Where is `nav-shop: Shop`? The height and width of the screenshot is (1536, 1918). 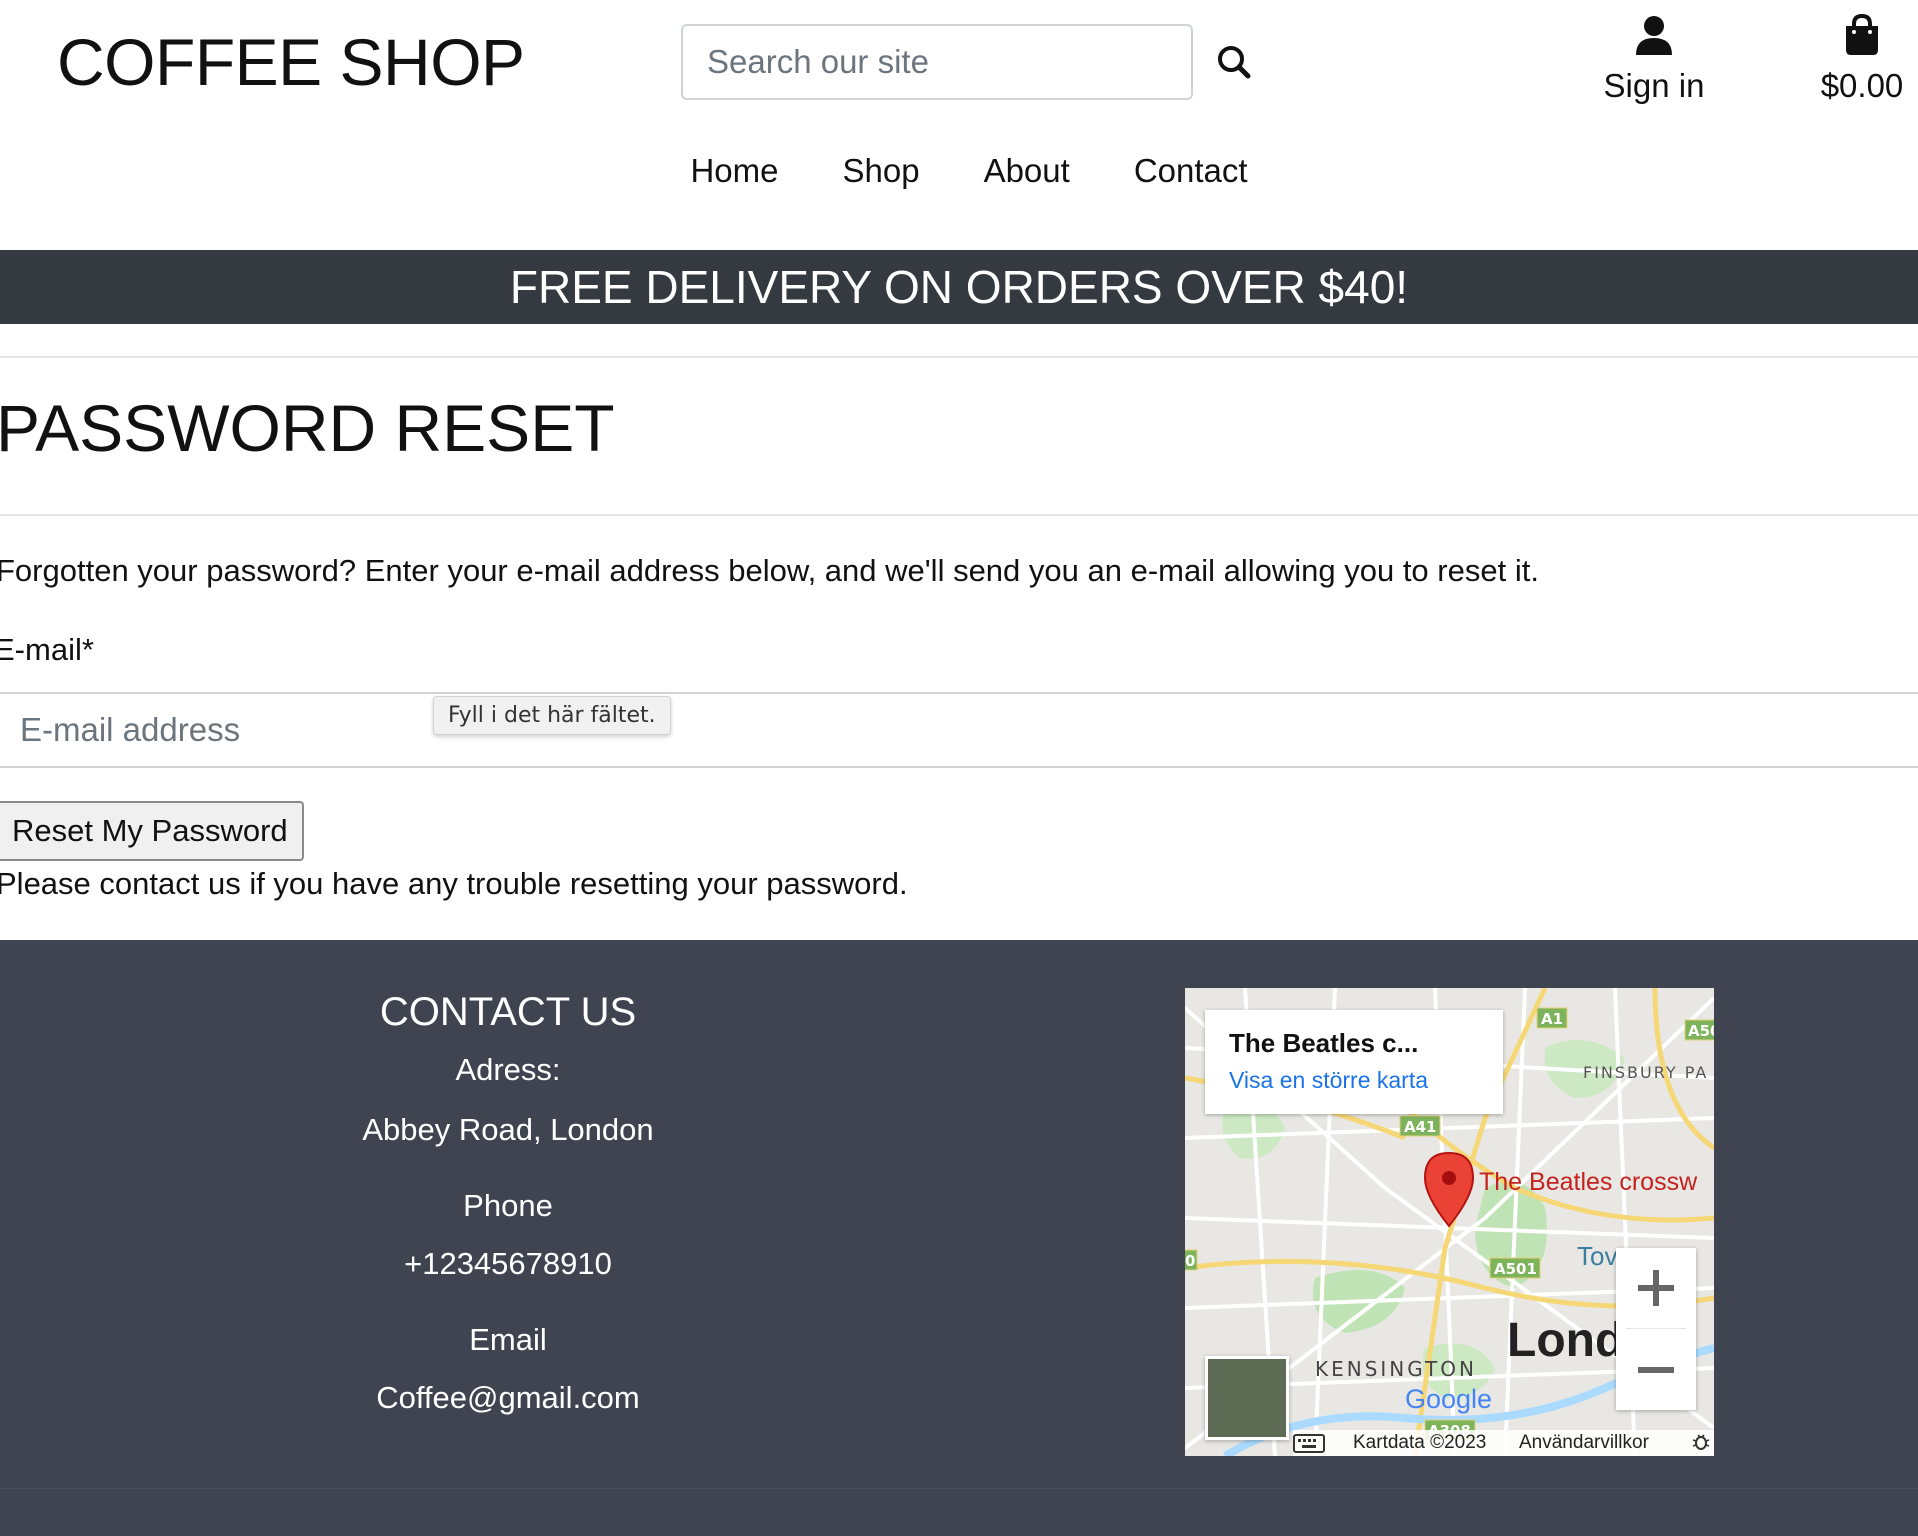
nav-shop: Shop is located at coordinates (880, 171).